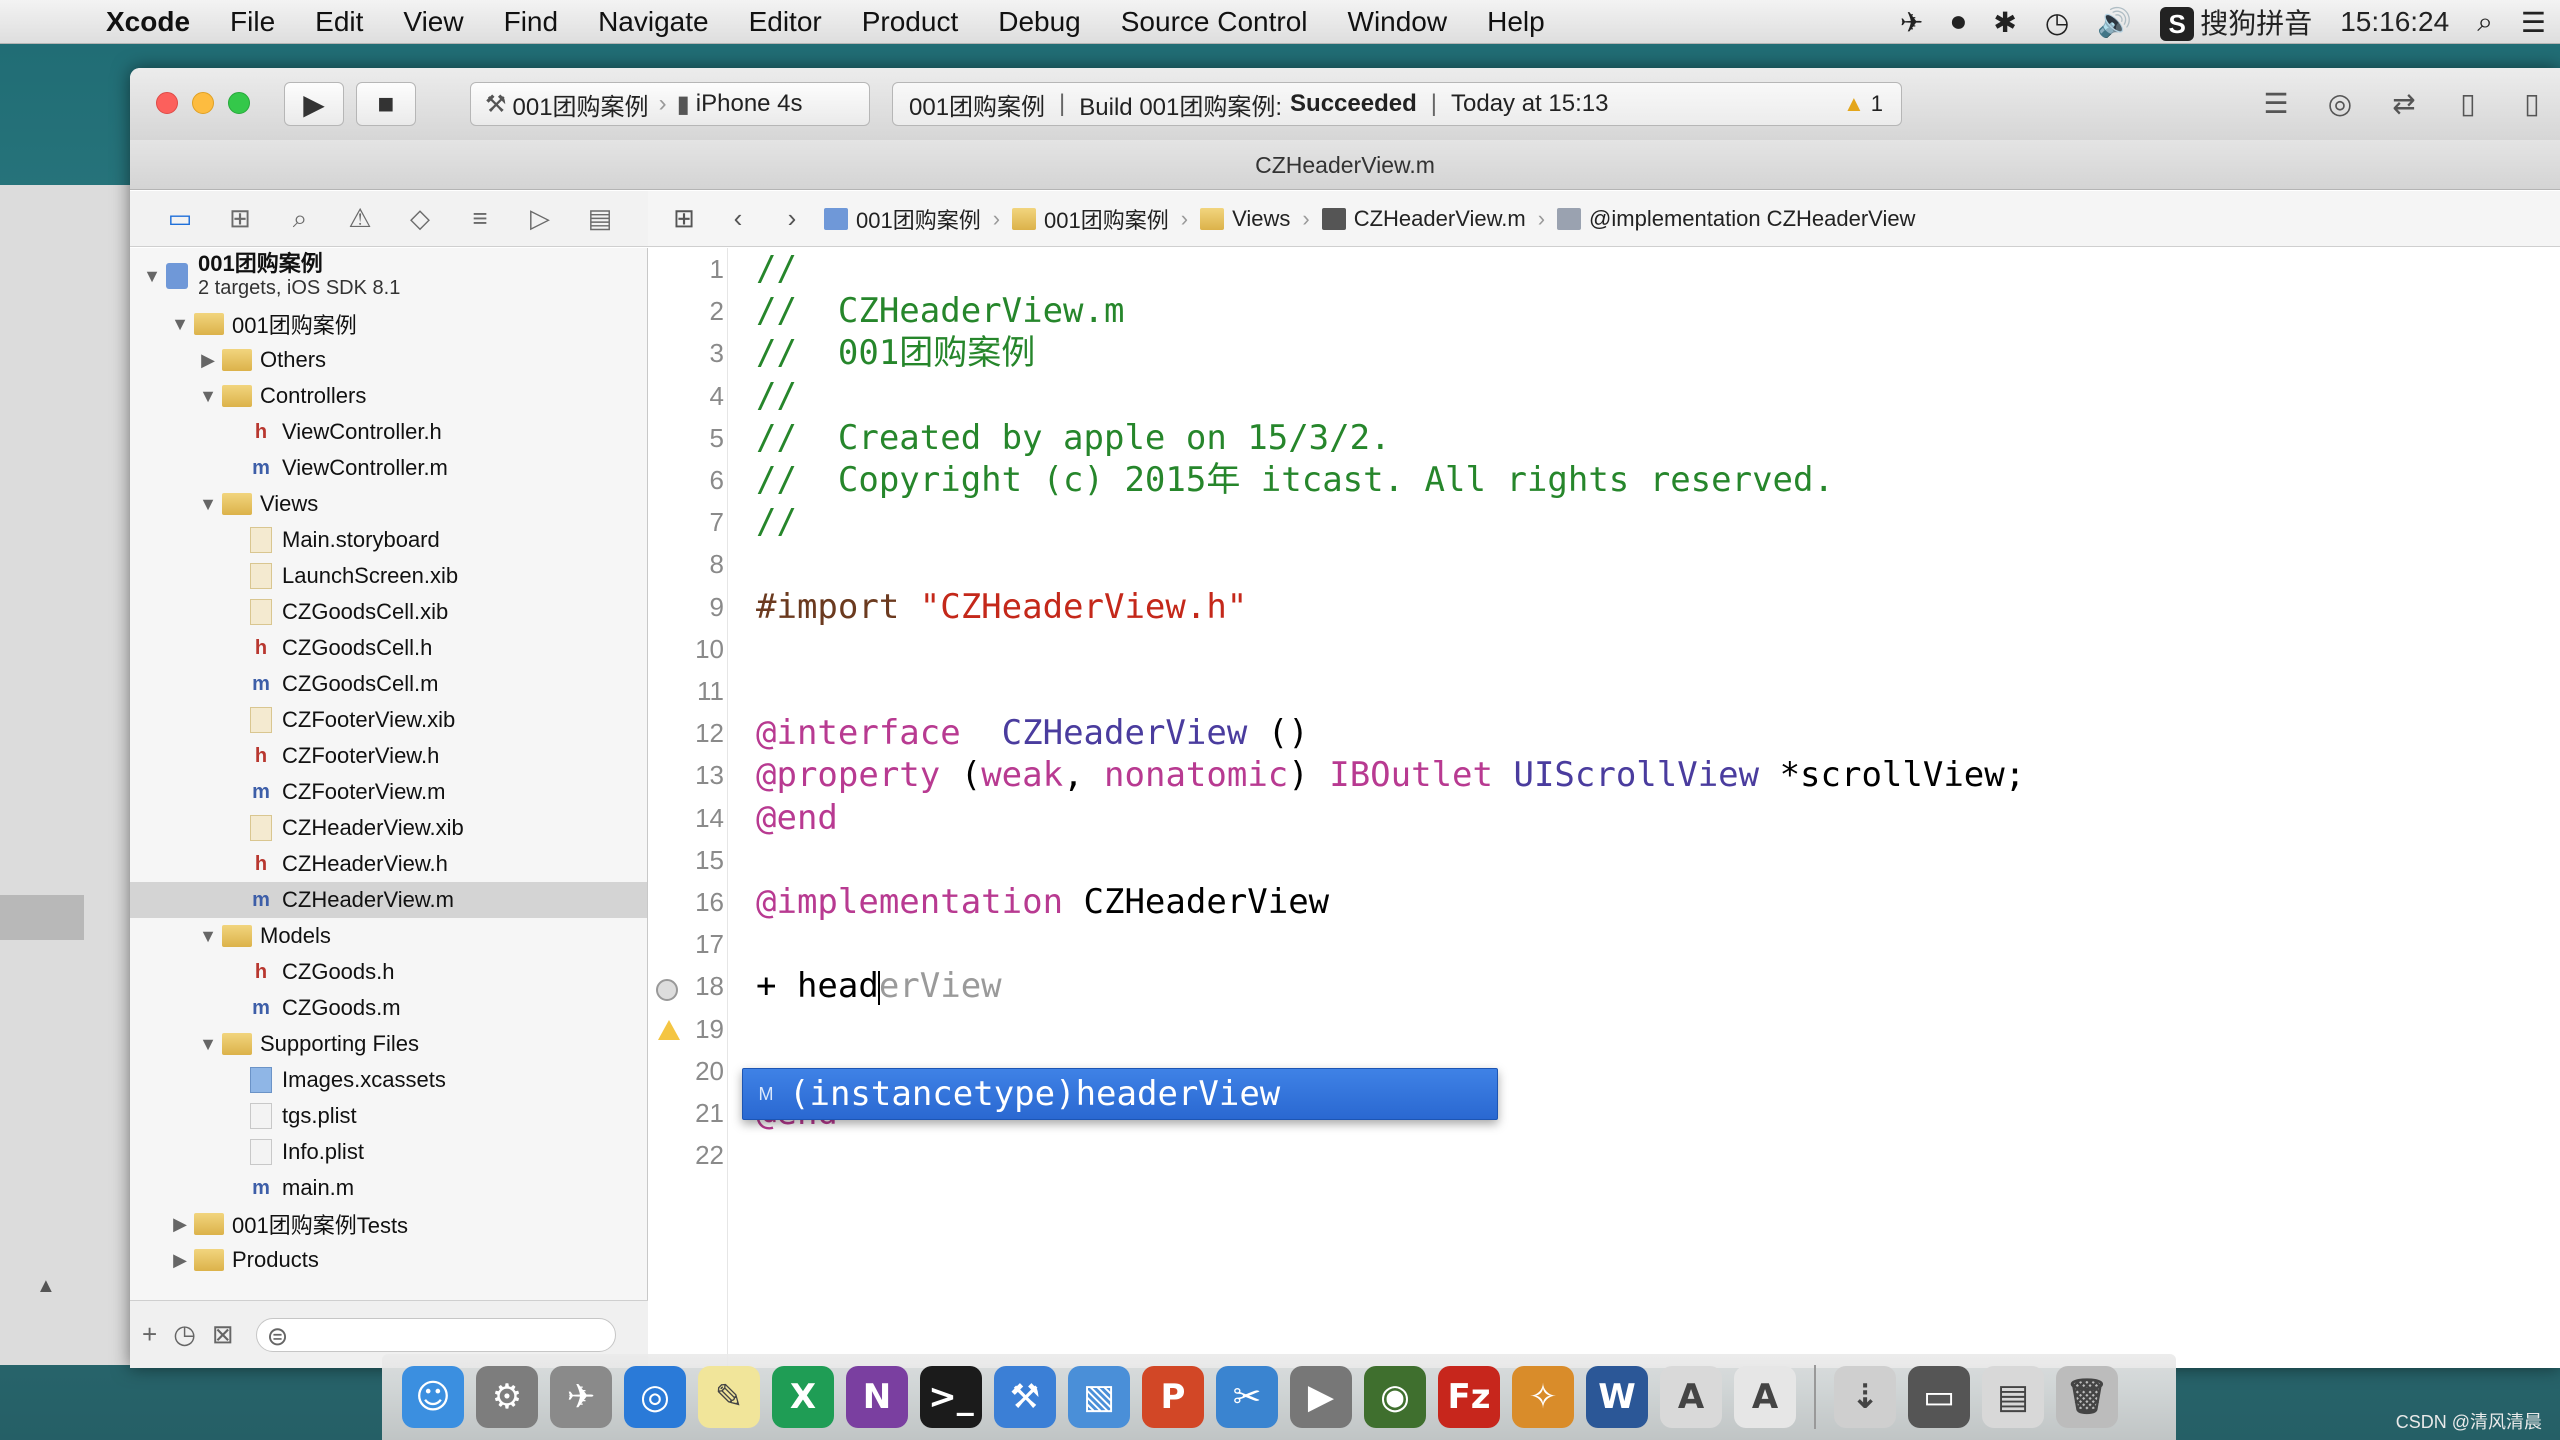  Describe the element at coordinates (314, 104) in the screenshot. I see `run-button: ▶` at that location.